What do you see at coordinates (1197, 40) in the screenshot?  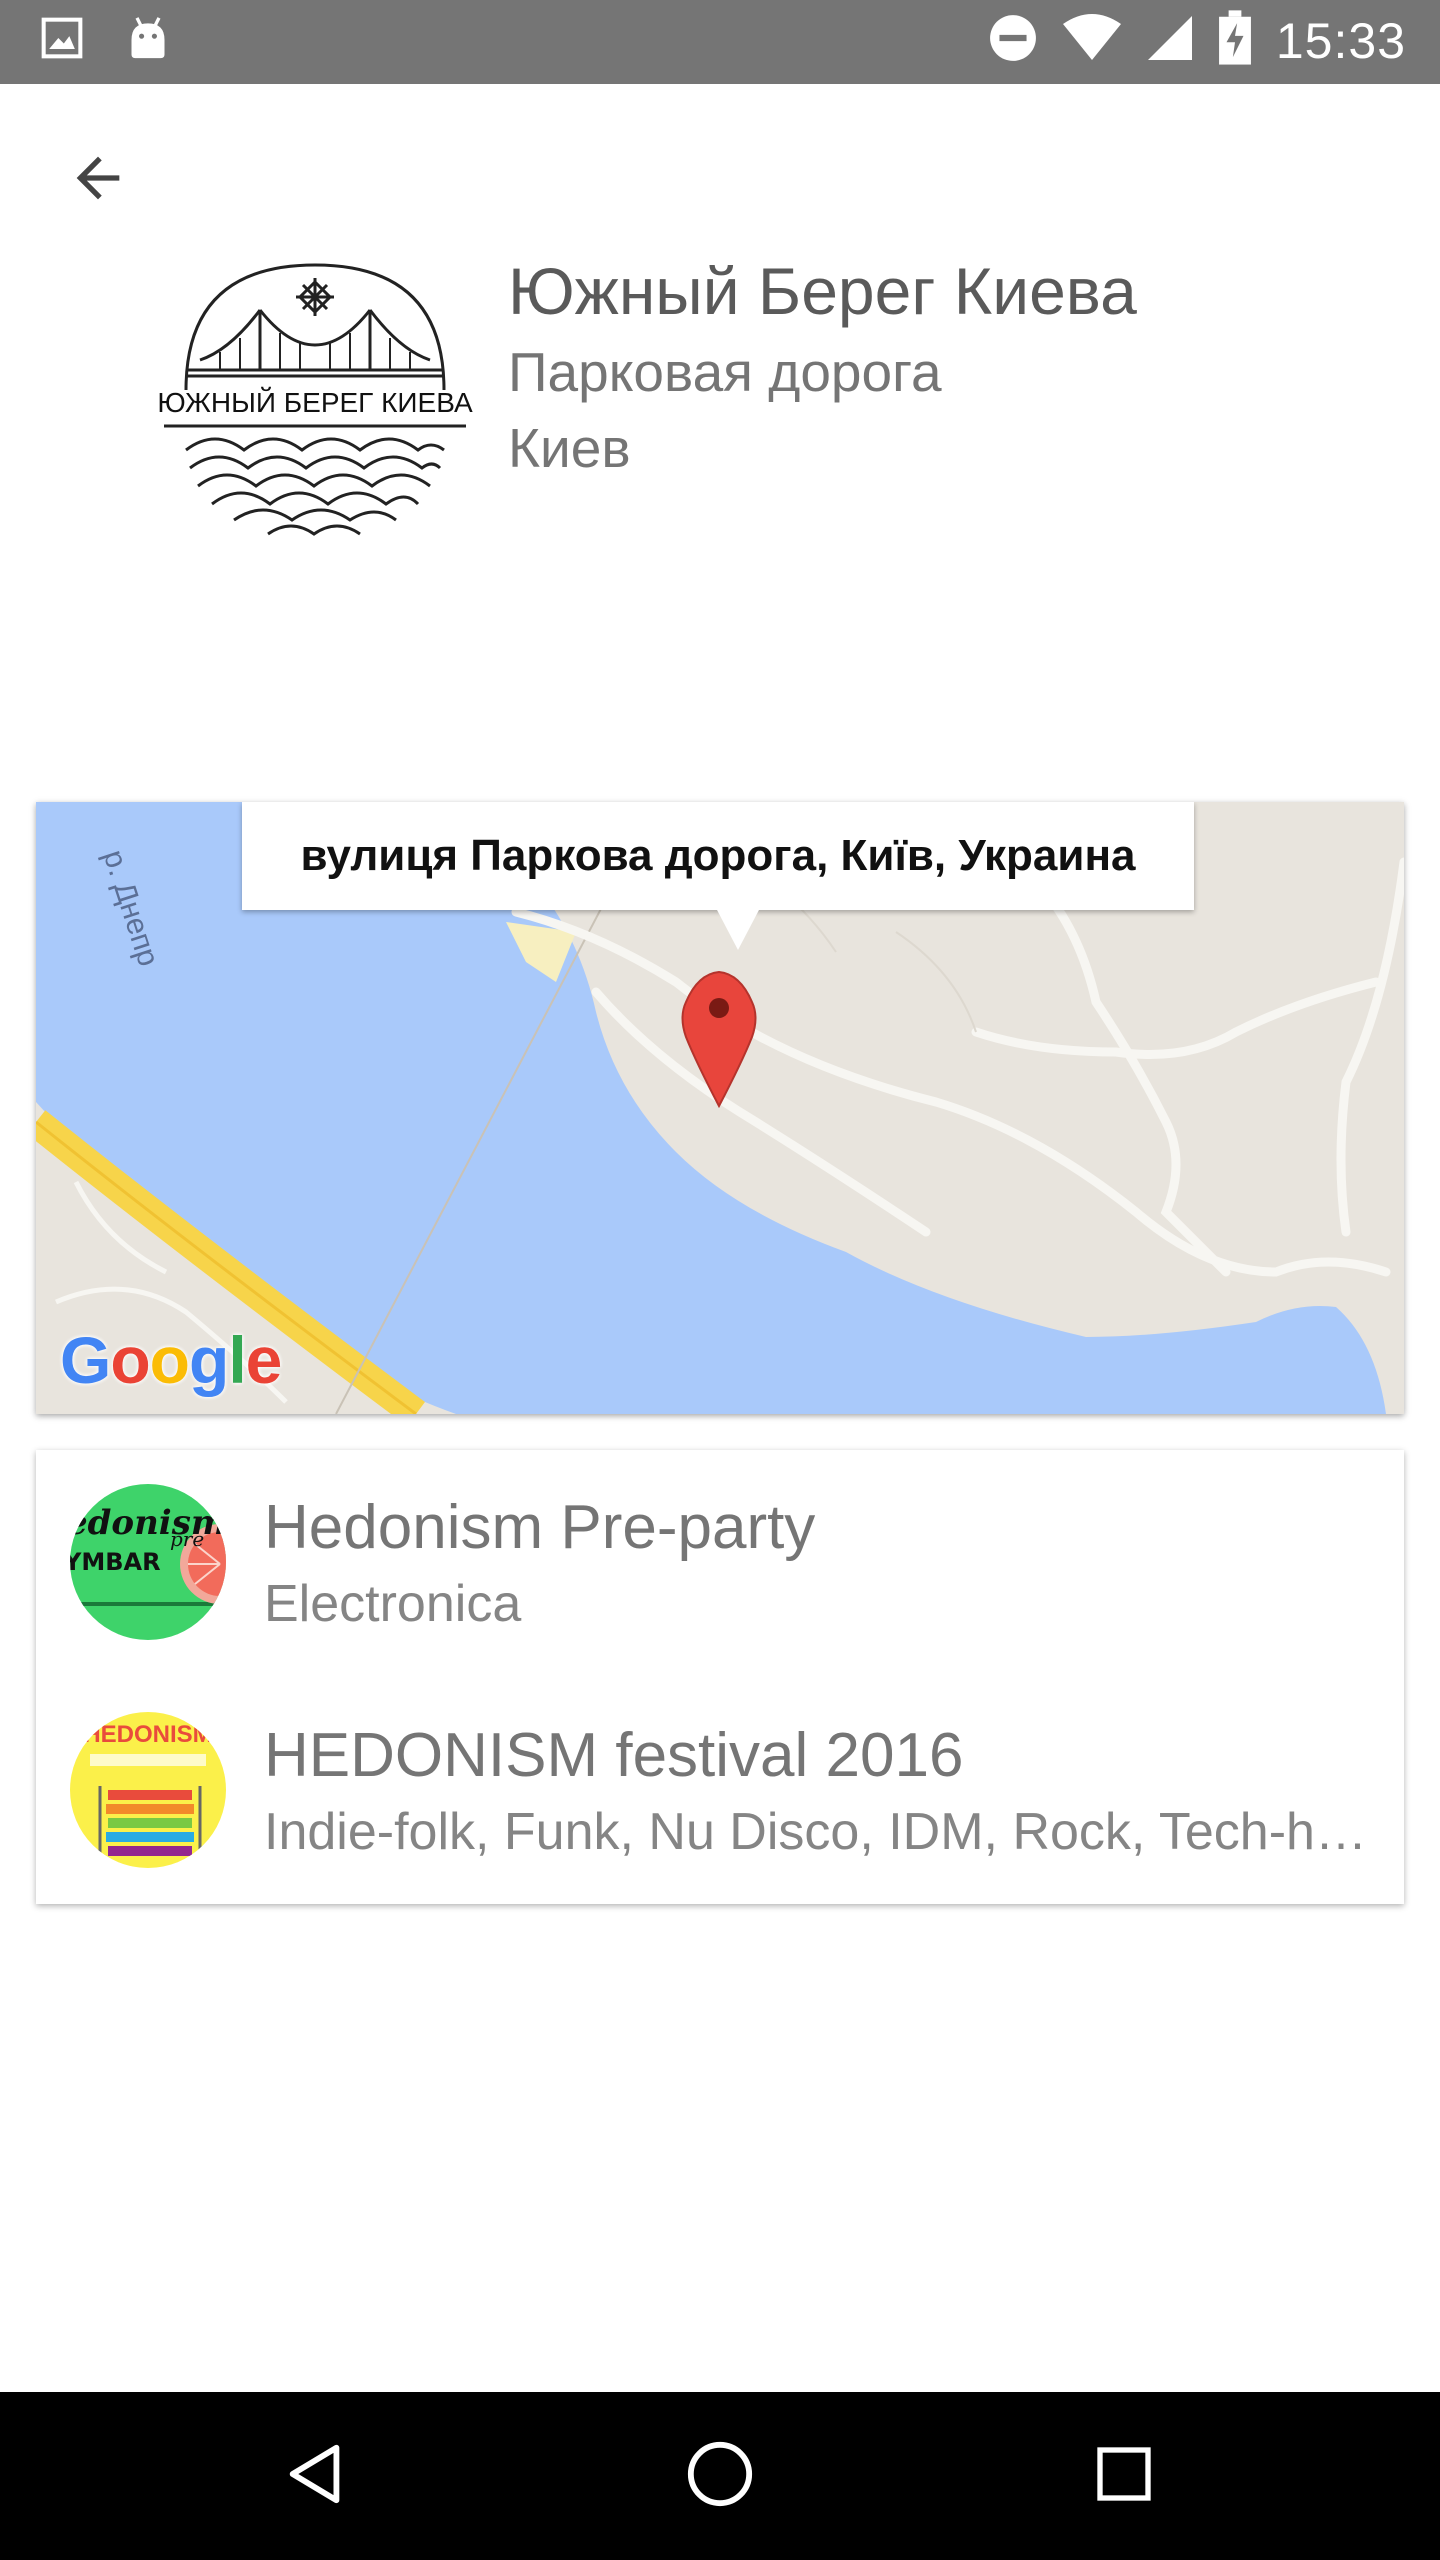 I see `status-system: 15:33` at bounding box center [1197, 40].